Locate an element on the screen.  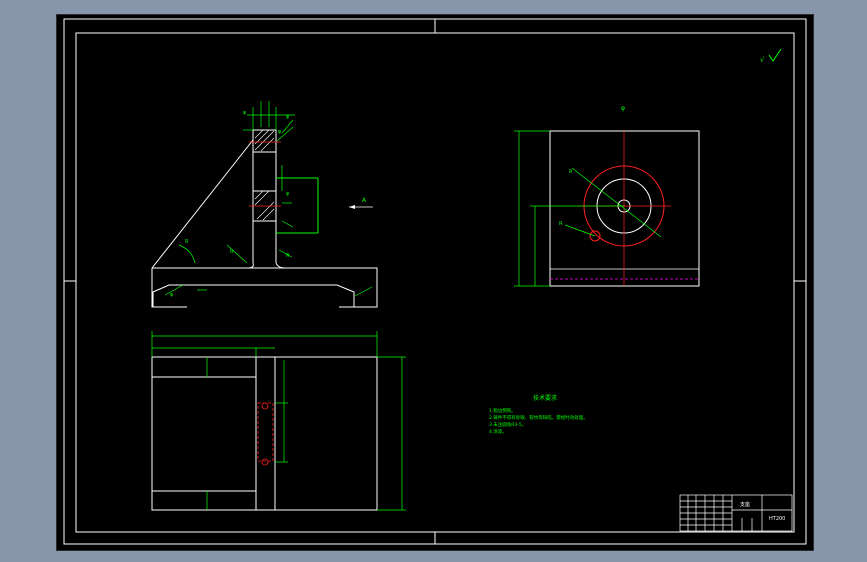
top-view is located at coordinates (264, 433).